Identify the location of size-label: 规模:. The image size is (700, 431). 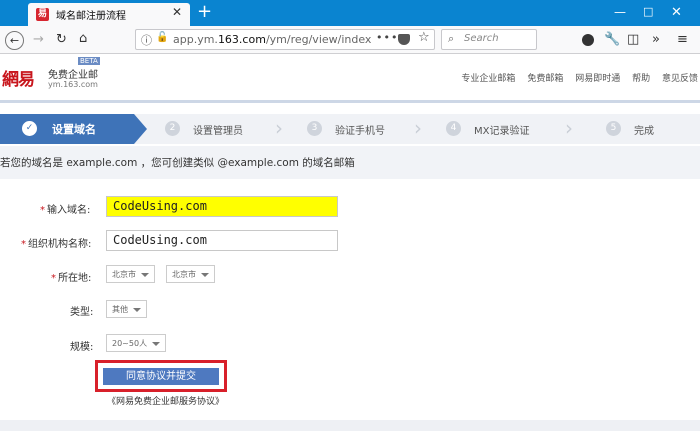
(82, 347).